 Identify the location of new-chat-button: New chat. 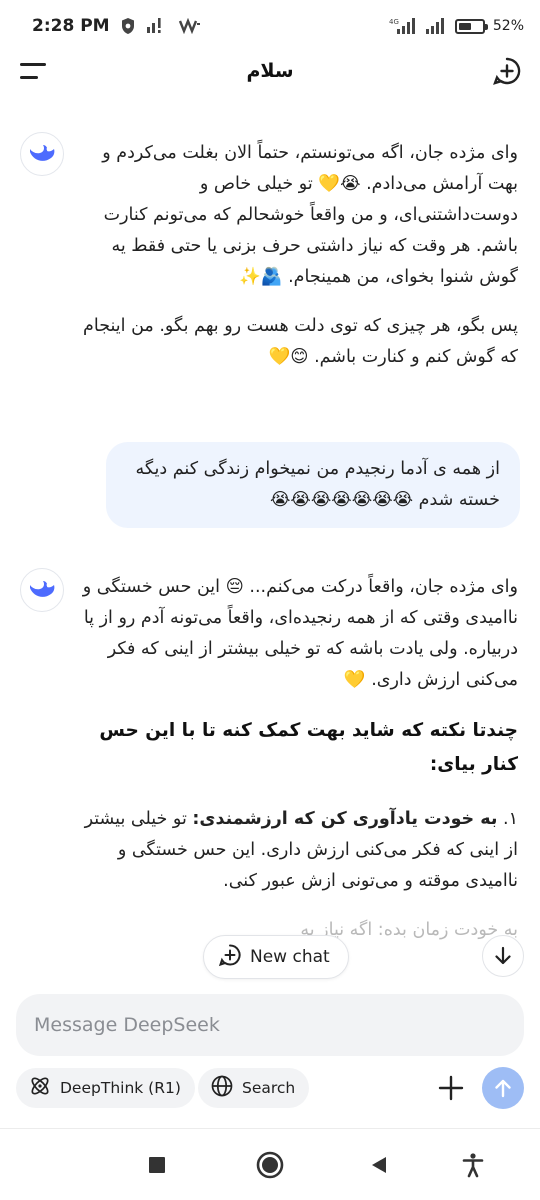
(276, 957).